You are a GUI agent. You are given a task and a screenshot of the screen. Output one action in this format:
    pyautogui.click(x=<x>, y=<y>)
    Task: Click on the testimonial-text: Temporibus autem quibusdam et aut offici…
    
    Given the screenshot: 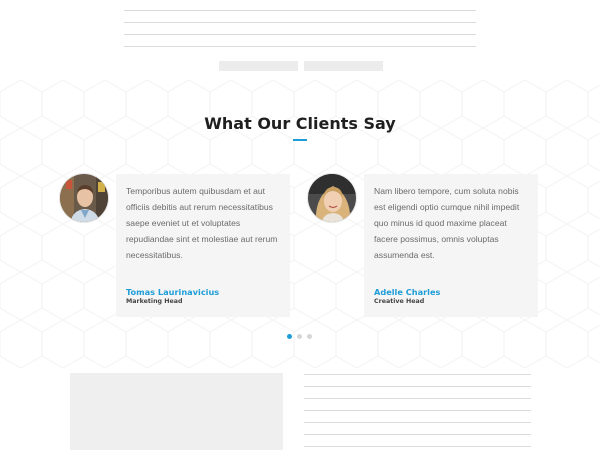 What is the action you would take?
    pyautogui.click(x=202, y=223)
    